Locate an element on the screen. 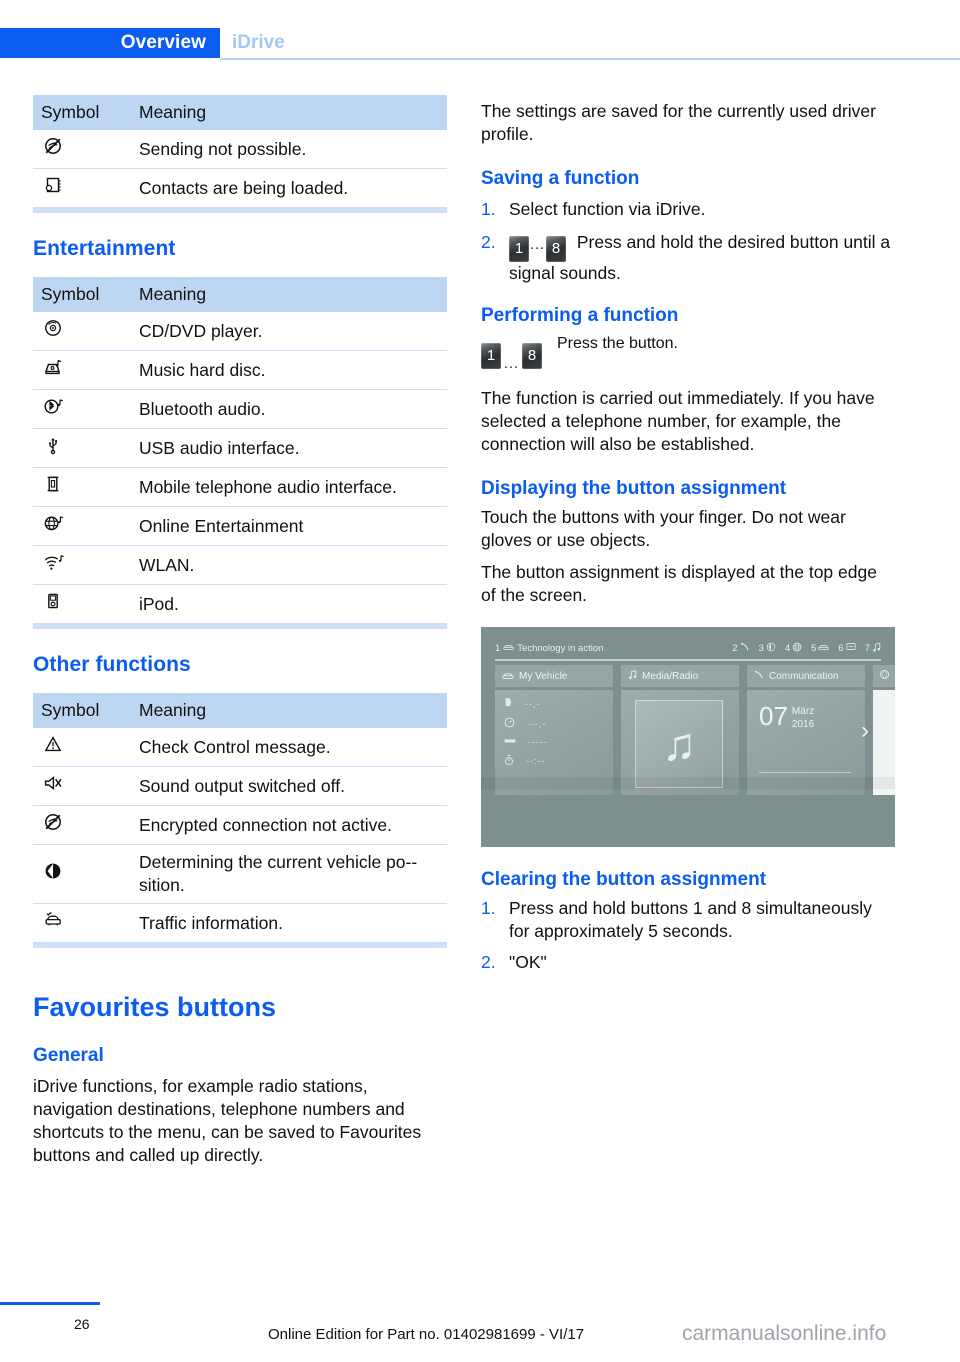  date-display: 07 März 2016 is located at coordinates (806, 710).